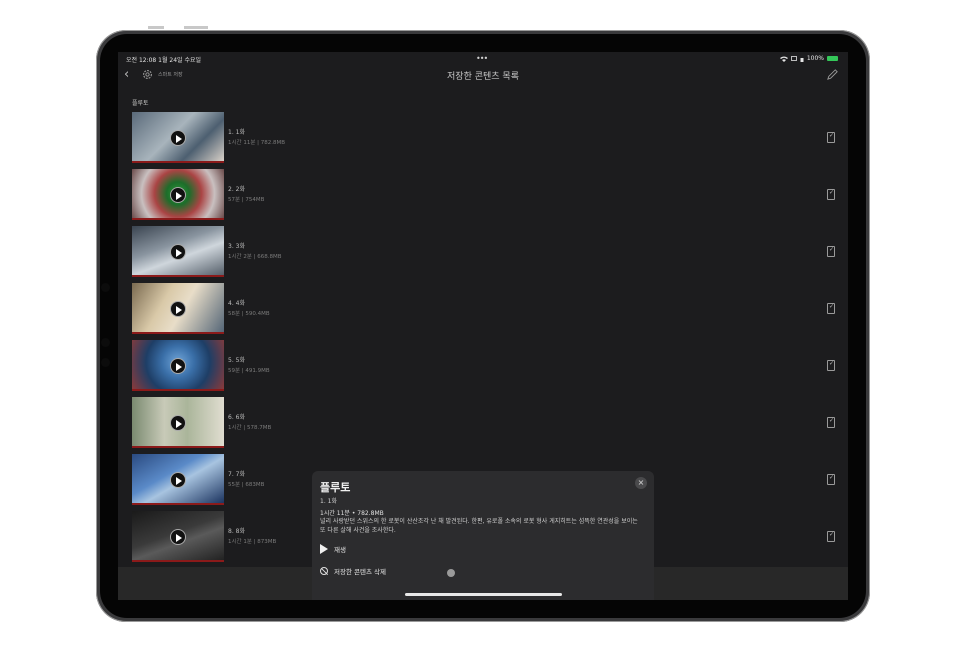 This screenshot has height=652, width=966. What do you see at coordinates (236, 189) in the screenshot?
I see `episode-title: 2. 2화` at bounding box center [236, 189].